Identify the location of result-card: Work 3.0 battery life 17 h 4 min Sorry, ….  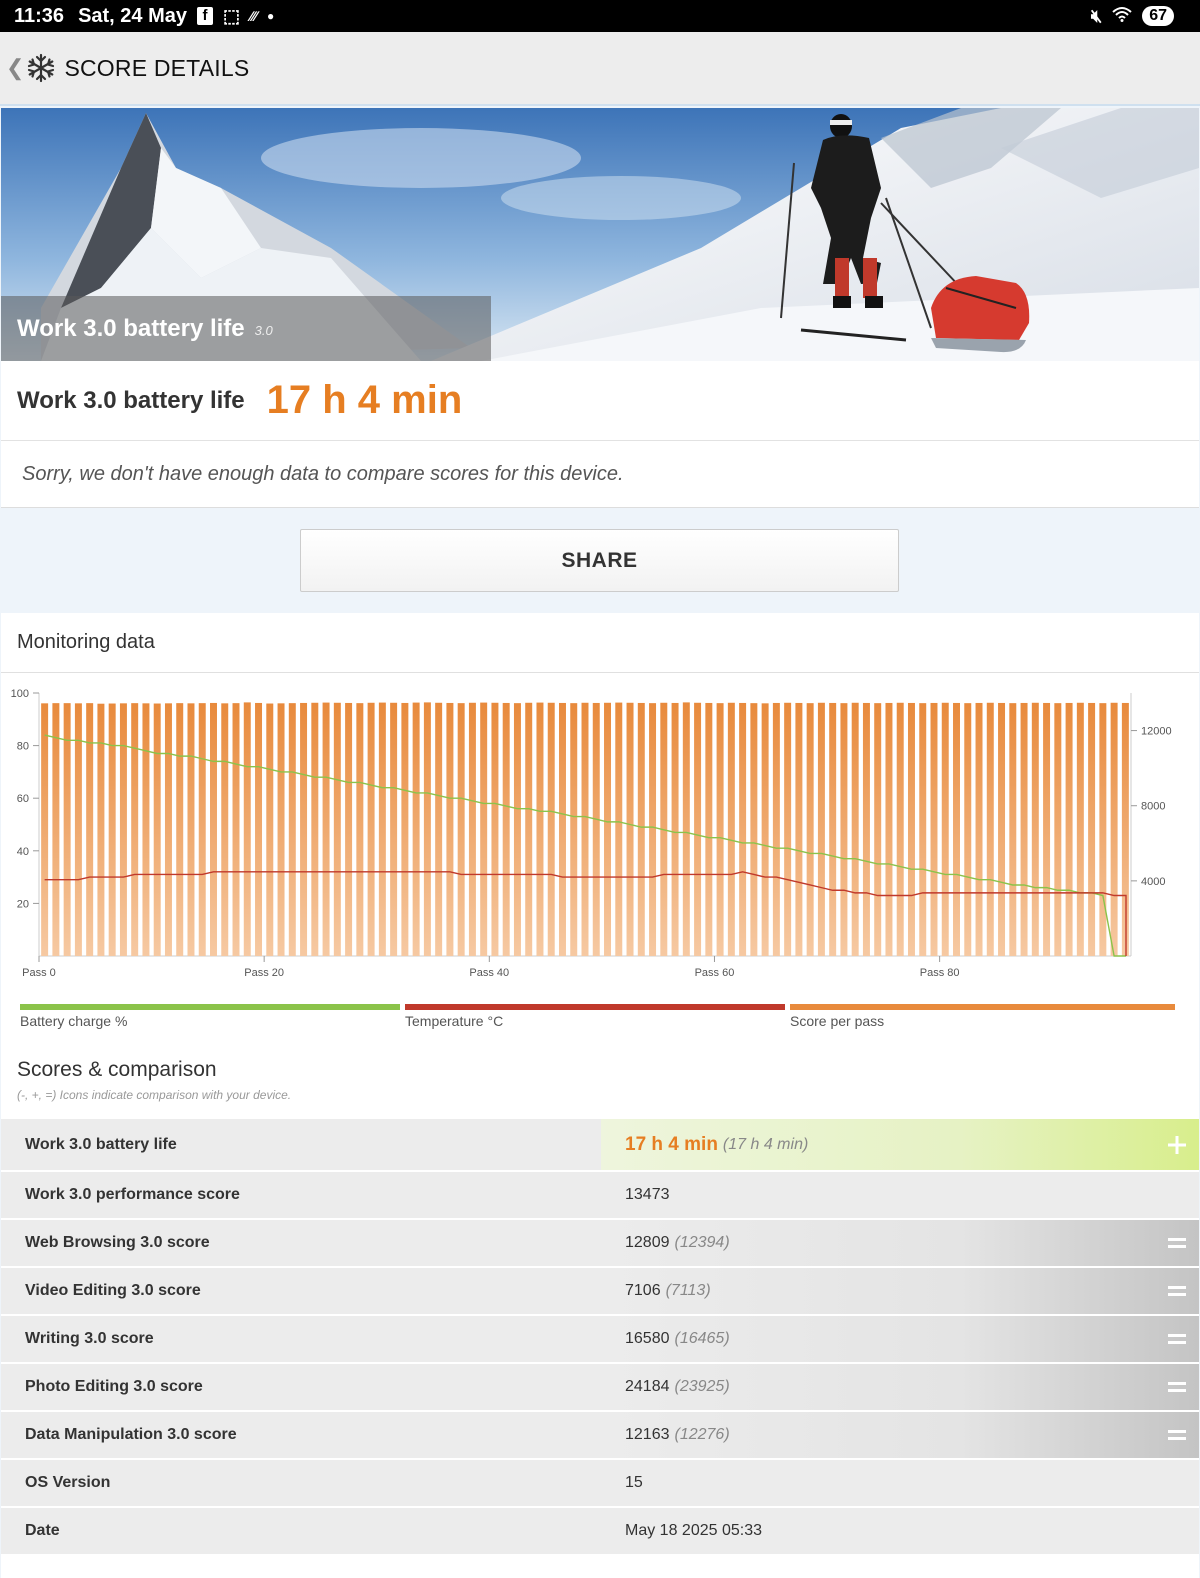
(600, 434).